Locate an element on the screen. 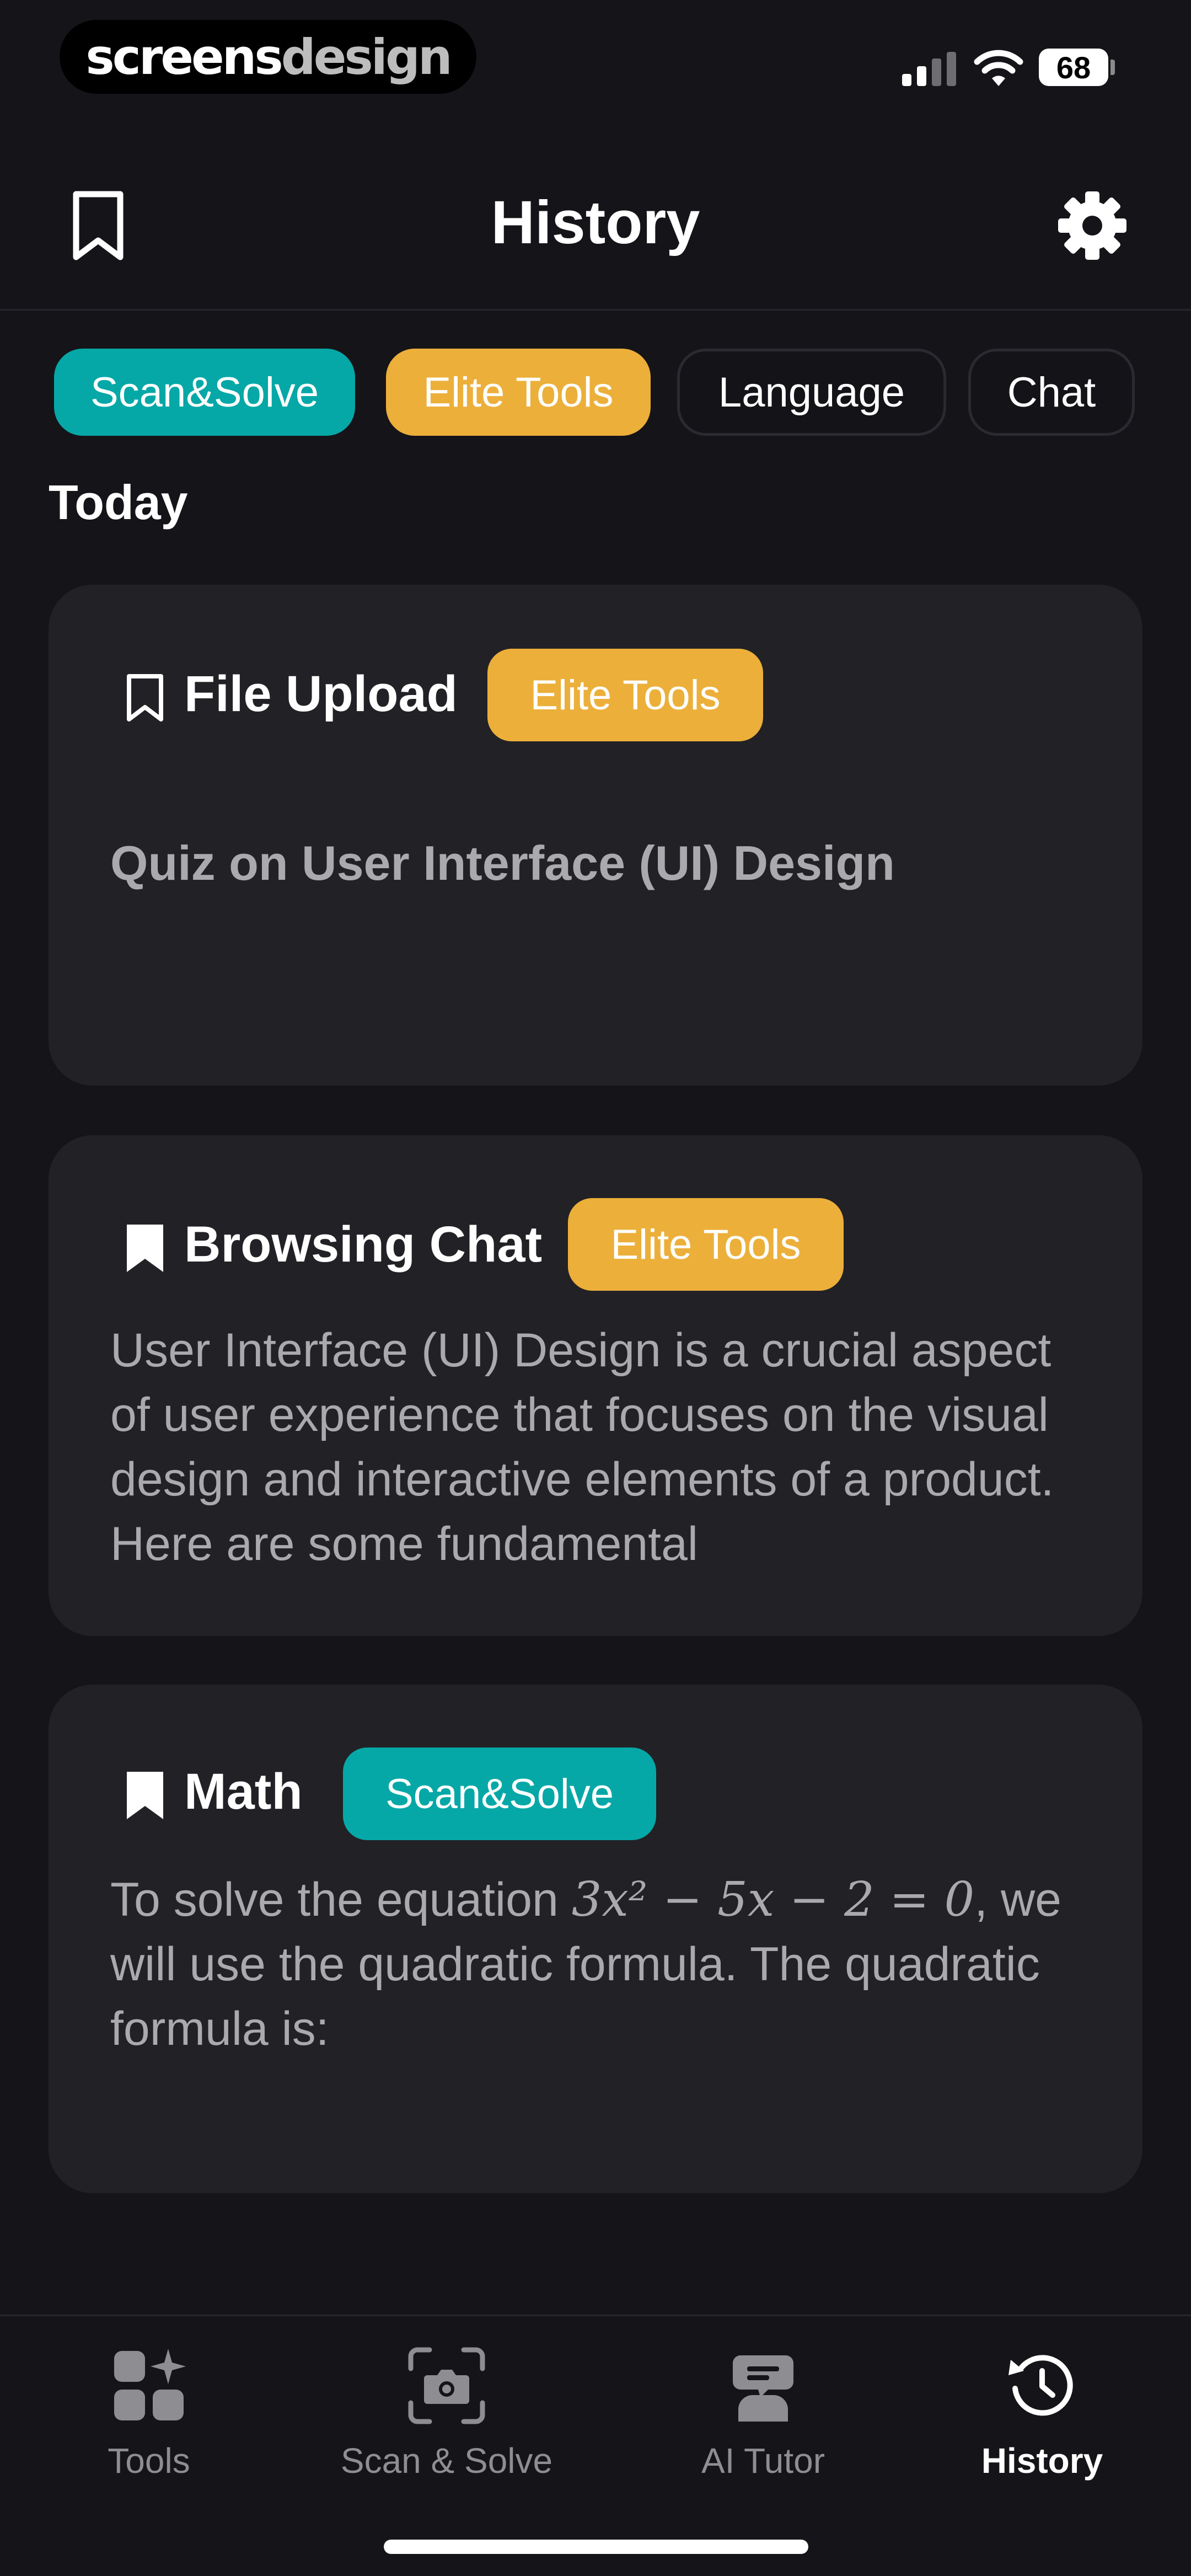 This screenshot has height=2576, width=1191. battery-indicator: 68 is located at coordinates (1073, 67).